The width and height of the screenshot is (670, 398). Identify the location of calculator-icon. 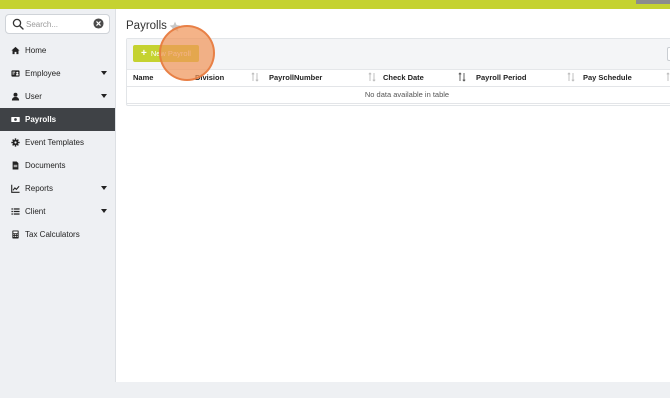
(15, 234).